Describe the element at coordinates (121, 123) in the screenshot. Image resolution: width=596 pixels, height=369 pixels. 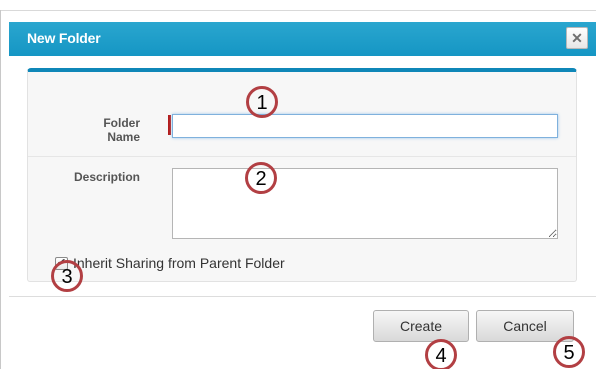
I see `folder-name-label-line1: Folder` at that location.